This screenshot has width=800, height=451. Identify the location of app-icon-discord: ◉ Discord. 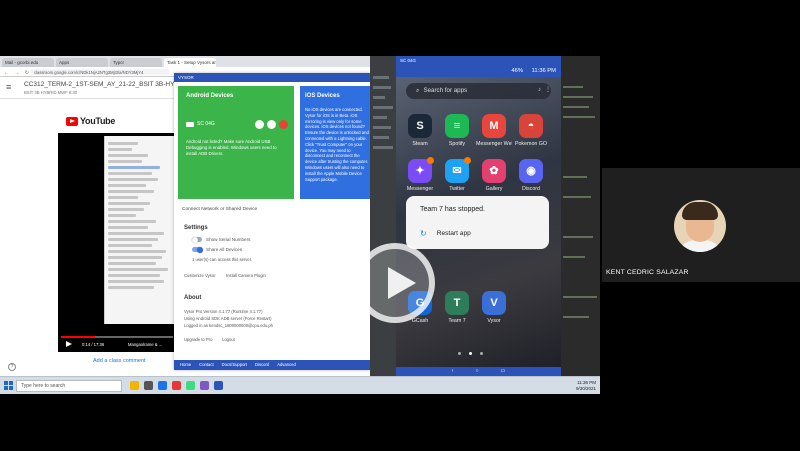
(531, 175).